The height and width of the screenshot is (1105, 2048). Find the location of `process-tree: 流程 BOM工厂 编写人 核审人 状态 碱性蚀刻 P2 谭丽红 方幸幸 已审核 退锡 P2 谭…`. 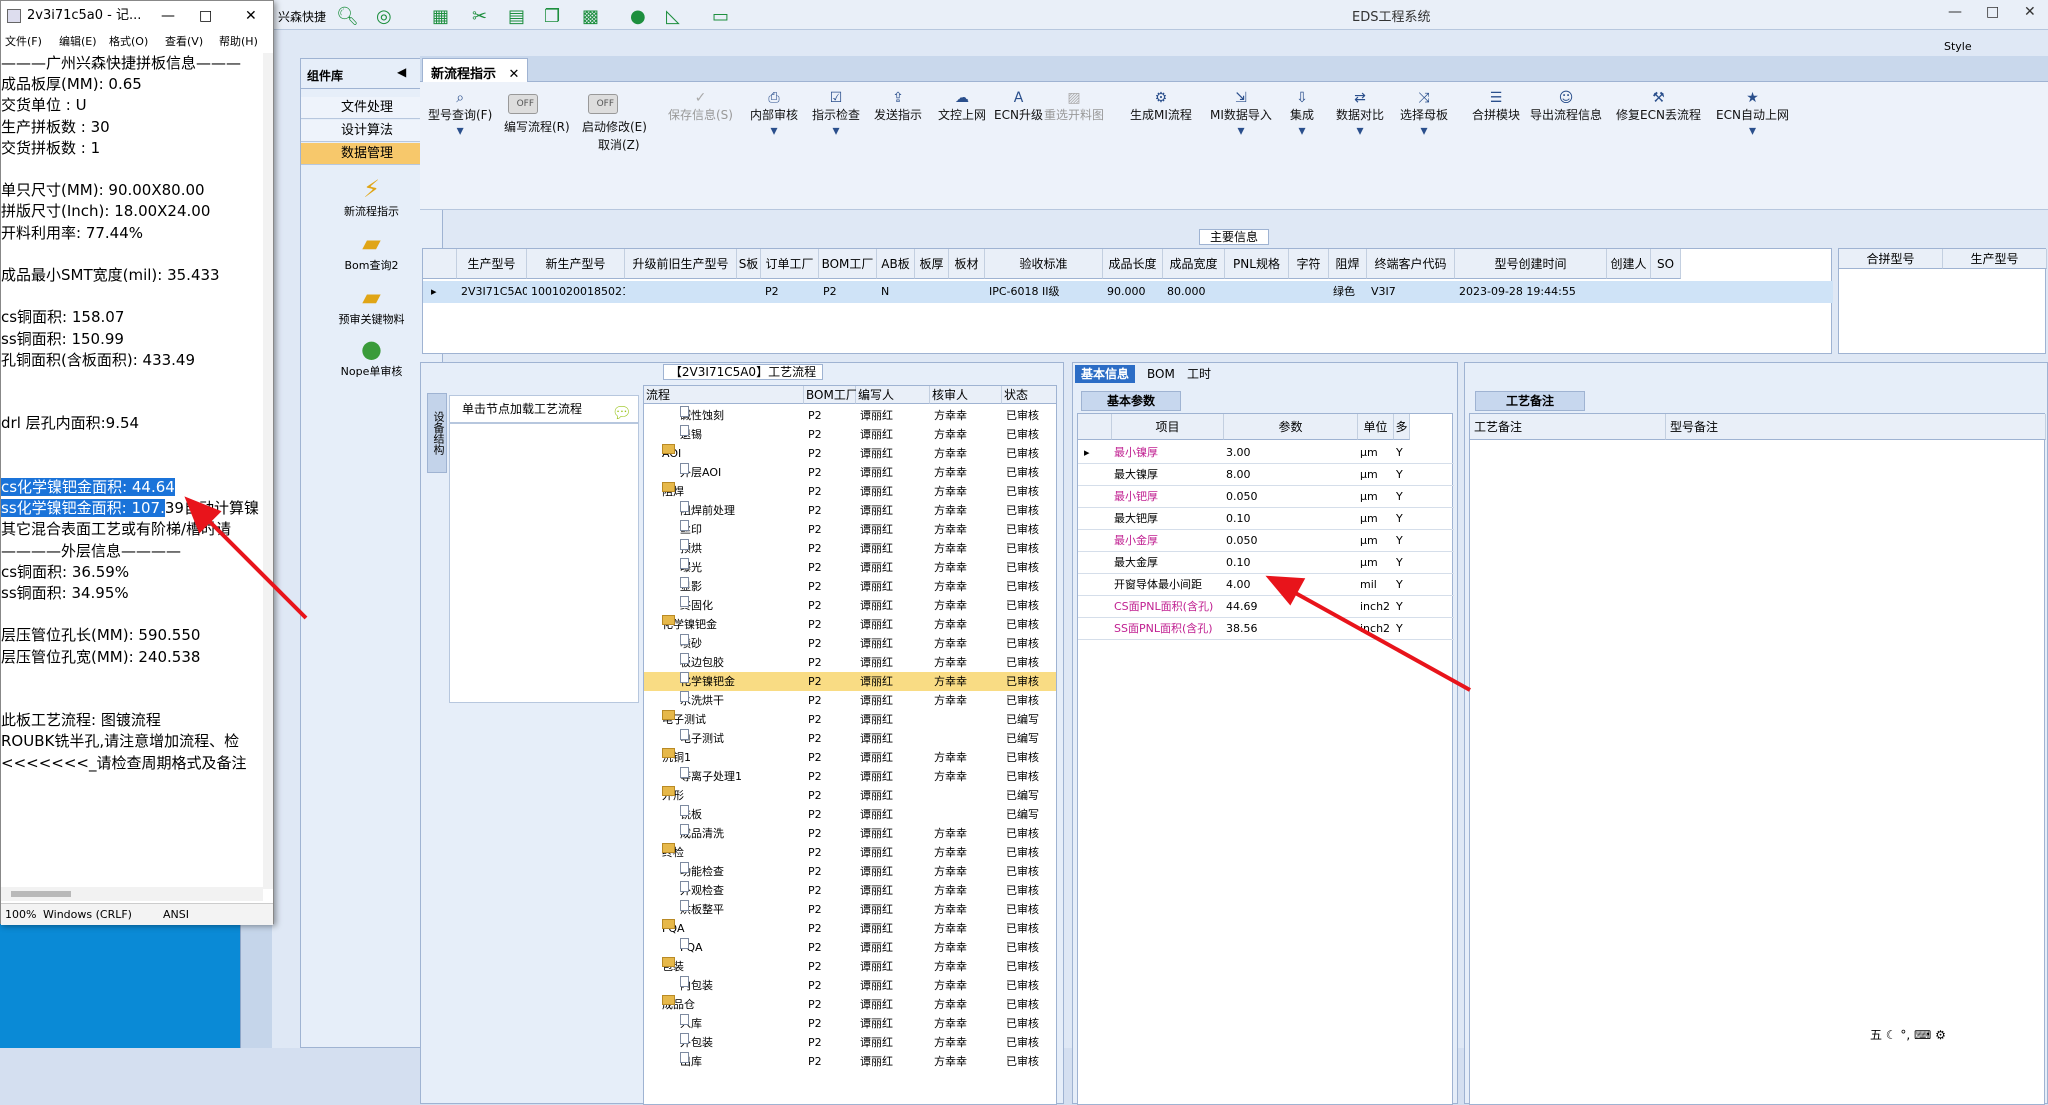

process-tree: 流程 BOM工厂 编写人 核审人 状态 碱性蚀刻 P2 谭丽红 方幸幸 已审核 退锡 P2 谭… is located at coordinates (850, 745).